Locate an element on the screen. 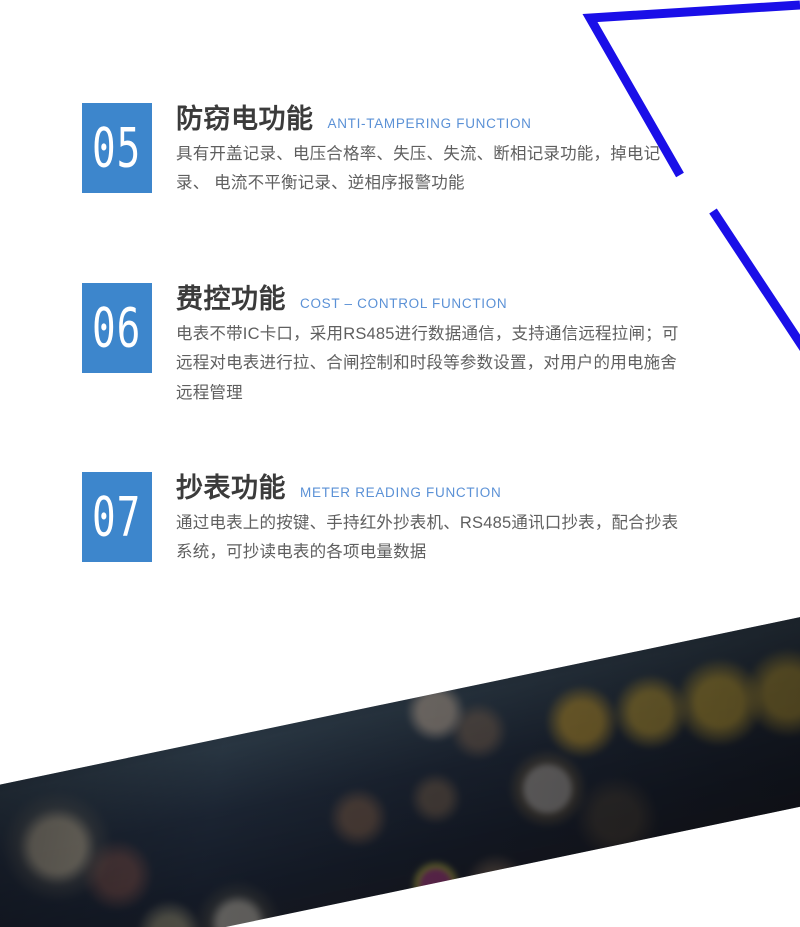 This screenshot has height=927, width=800. feature-en-title-06: COST – CONTROL FUNCTION is located at coordinates (404, 303).